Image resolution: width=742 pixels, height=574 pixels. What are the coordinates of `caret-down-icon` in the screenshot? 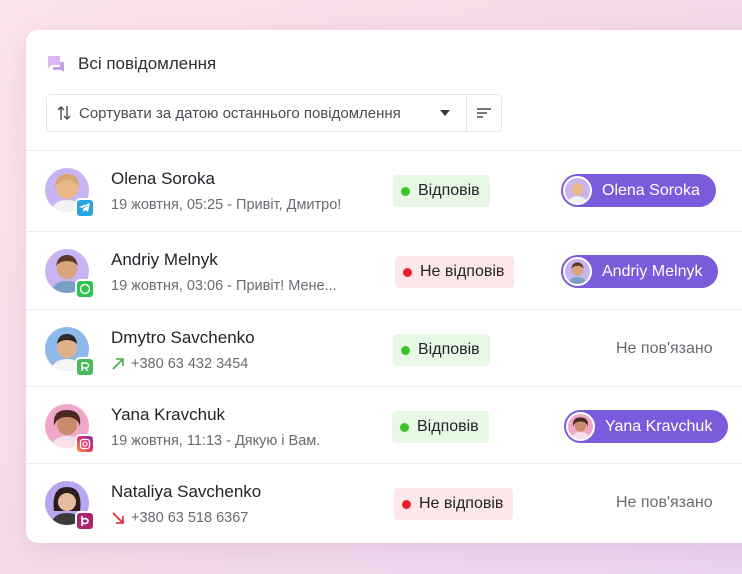 It's located at (445, 113).